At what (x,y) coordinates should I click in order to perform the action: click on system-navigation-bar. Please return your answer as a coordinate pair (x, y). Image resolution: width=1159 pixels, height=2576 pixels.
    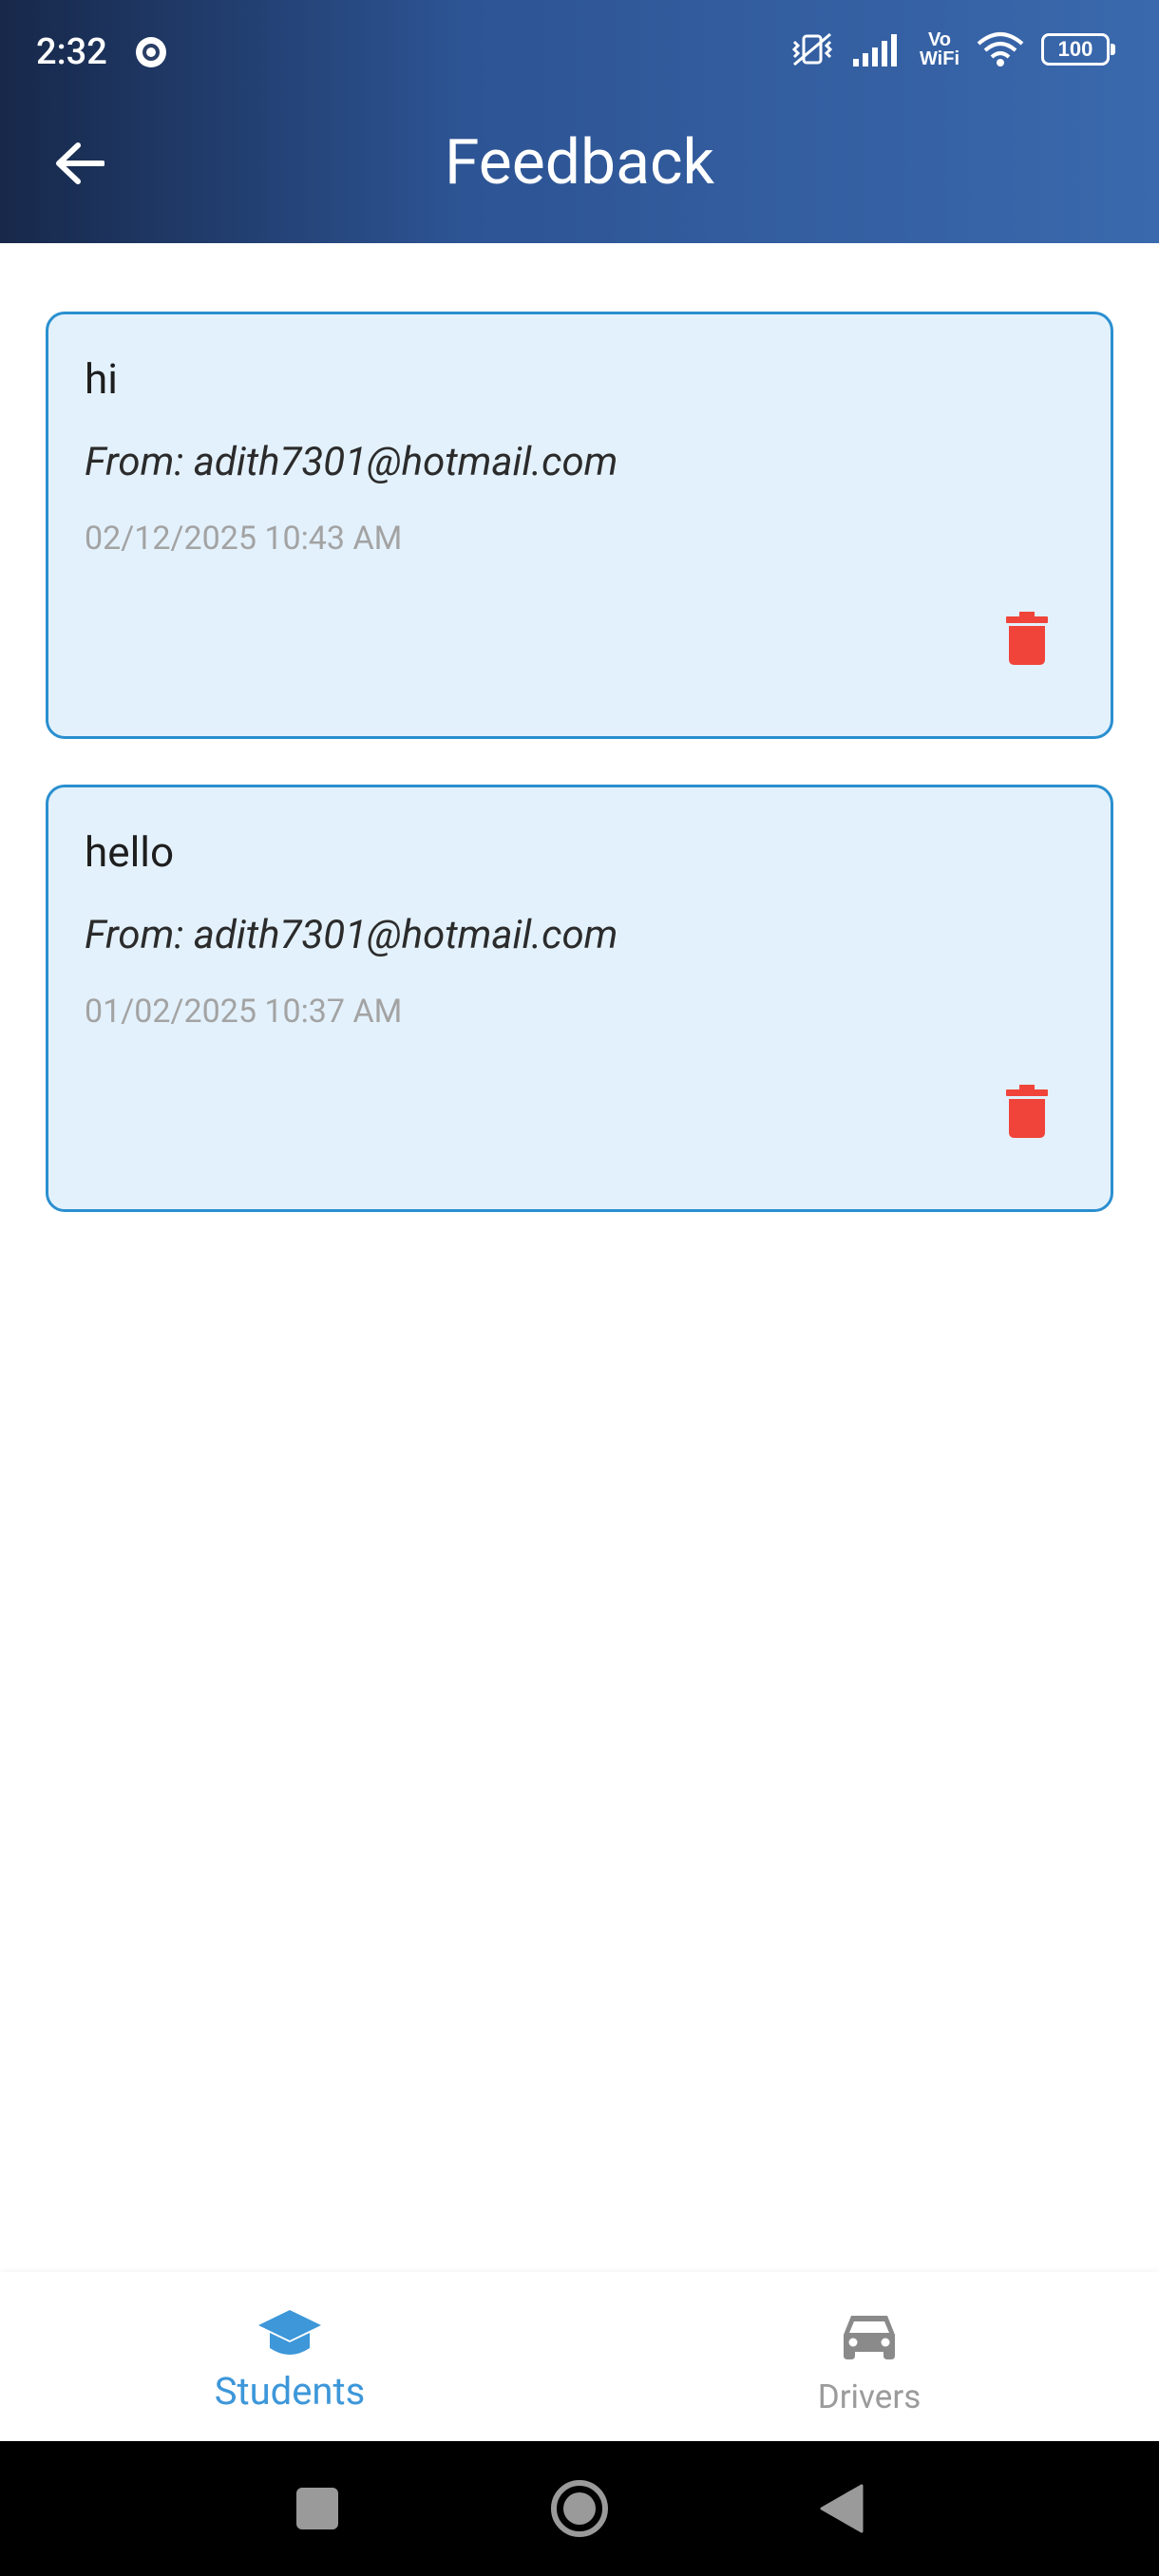
    Looking at the image, I should click on (579, 2508).